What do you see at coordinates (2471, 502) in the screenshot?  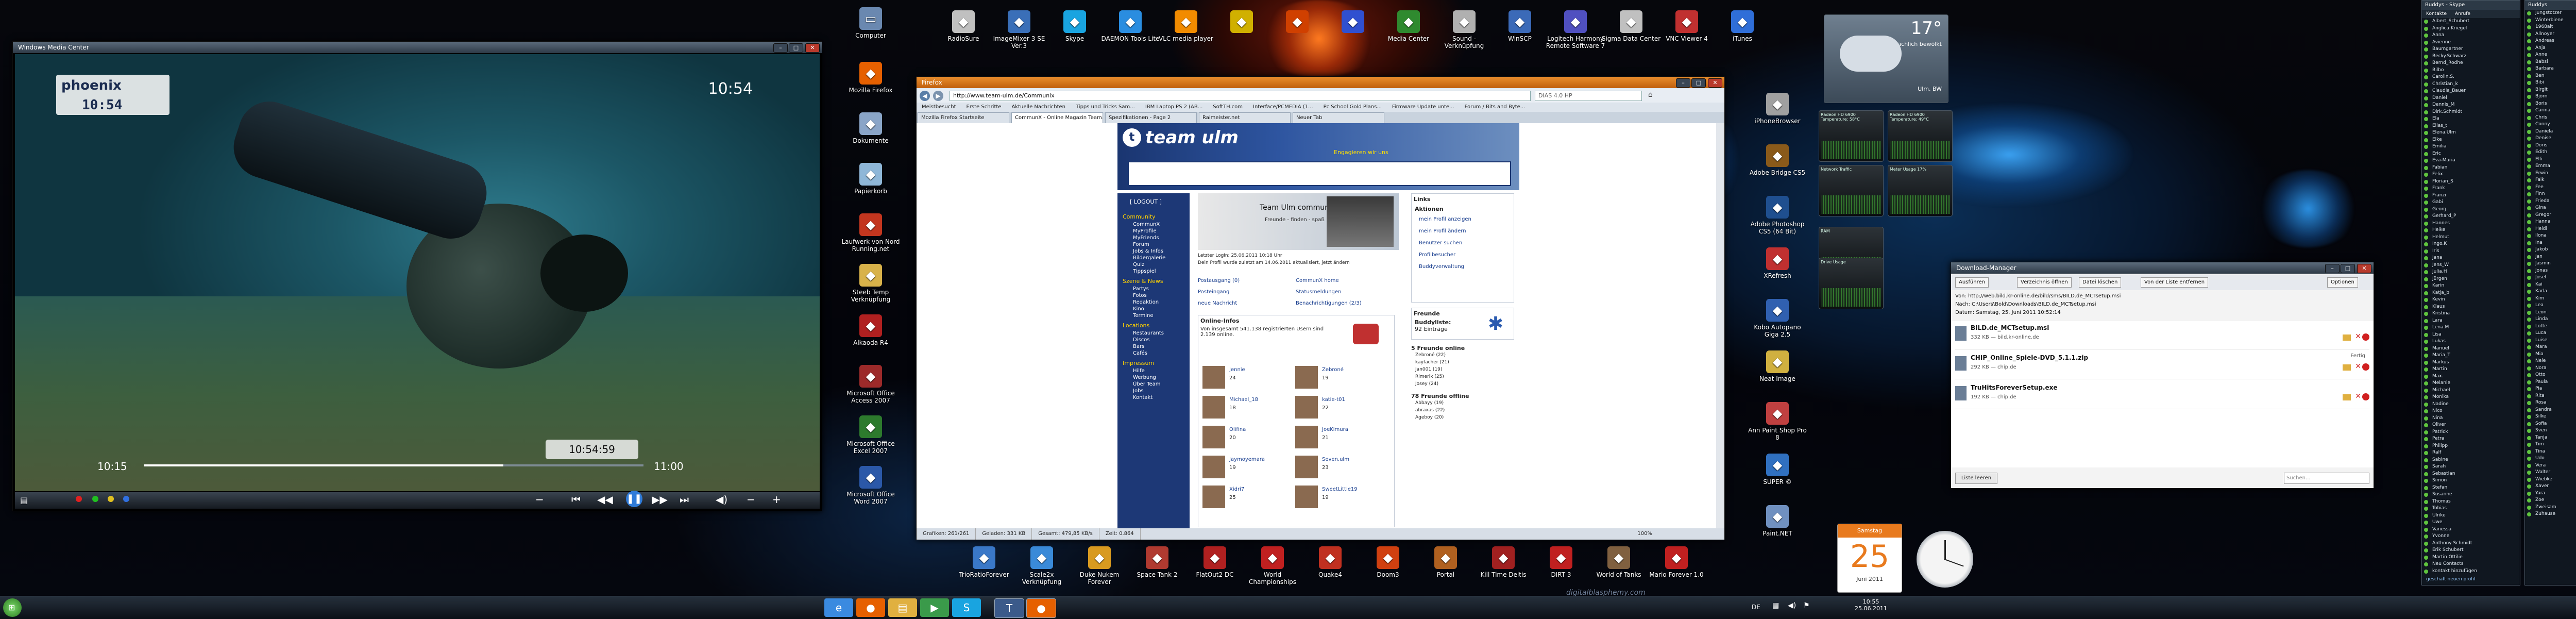 I see `sidebar-contact: Thomas` at bounding box center [2471, 502].